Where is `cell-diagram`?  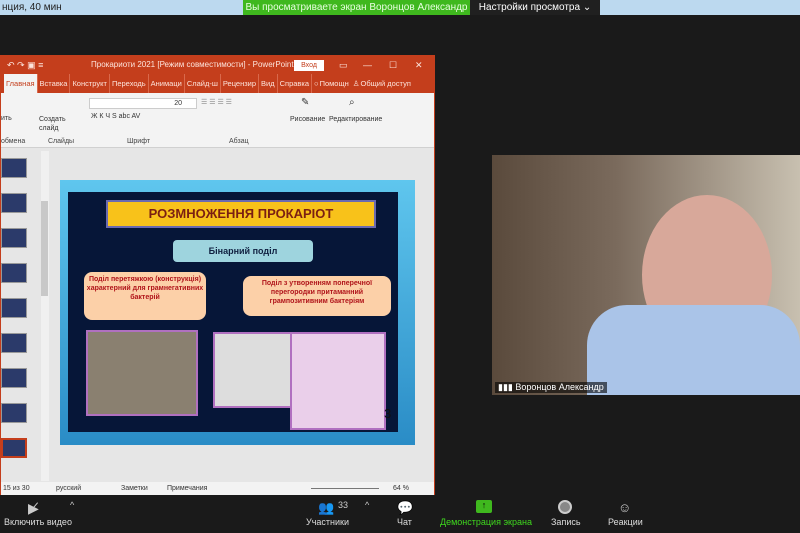 cell-diagram is located at coordinates (254, 370).